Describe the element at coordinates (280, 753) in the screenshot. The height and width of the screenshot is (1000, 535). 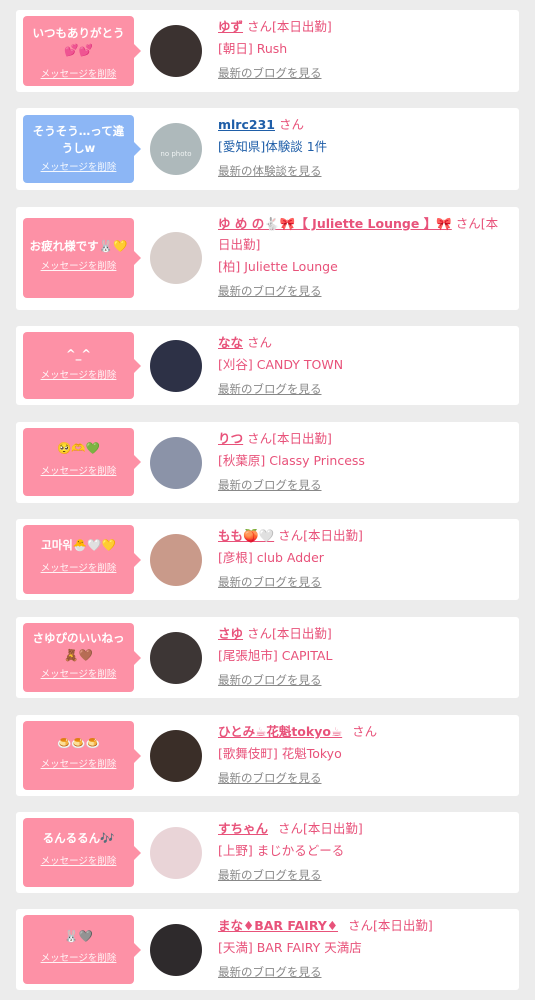
I see `shop-name: [歌舞伎町] 花魁Tokyo` at that location.